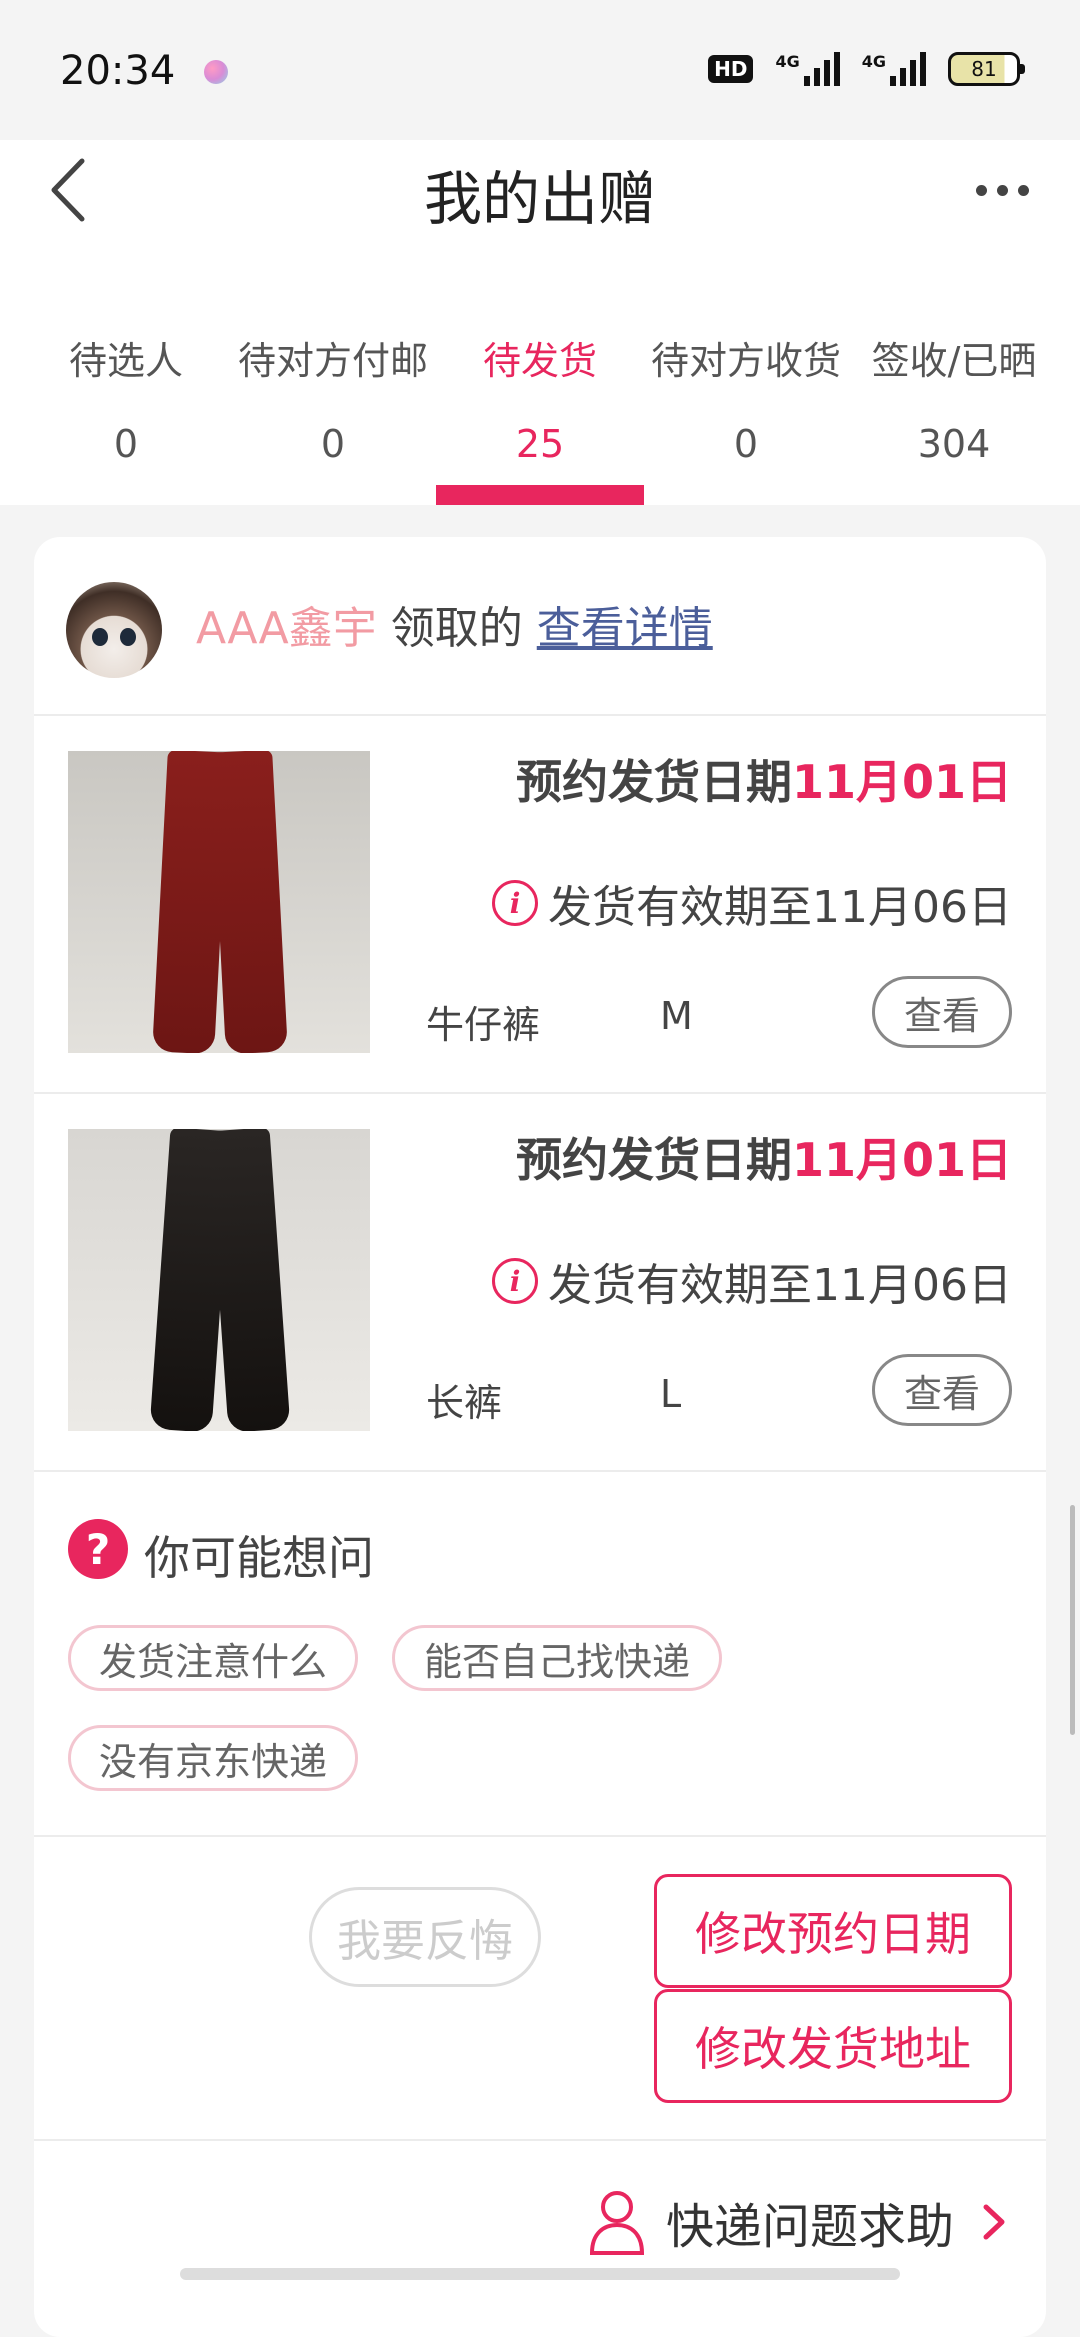  I want to click on more-options-button, so click(1002, 190).